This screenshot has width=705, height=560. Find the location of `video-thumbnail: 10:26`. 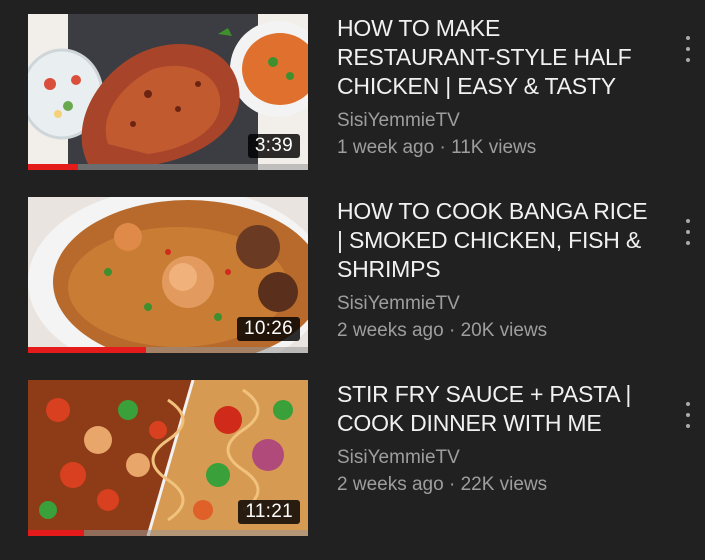

video-thumbnail: 10:26 is located at coordinates (168, 275).